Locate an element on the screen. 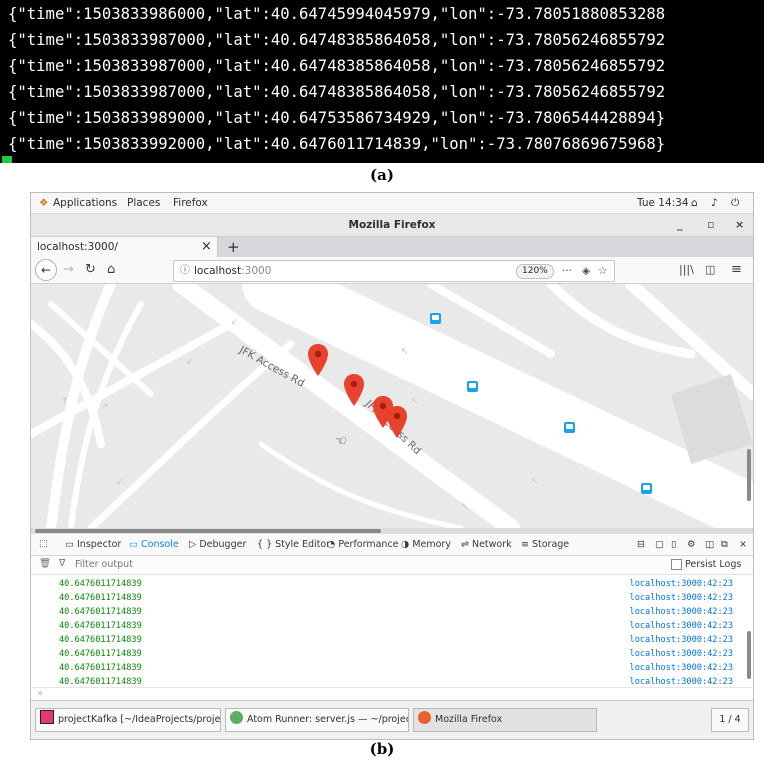 This screenshot has width=764, height=760. tab-performance: ◔ Performance is located at coordinates (363, 544).